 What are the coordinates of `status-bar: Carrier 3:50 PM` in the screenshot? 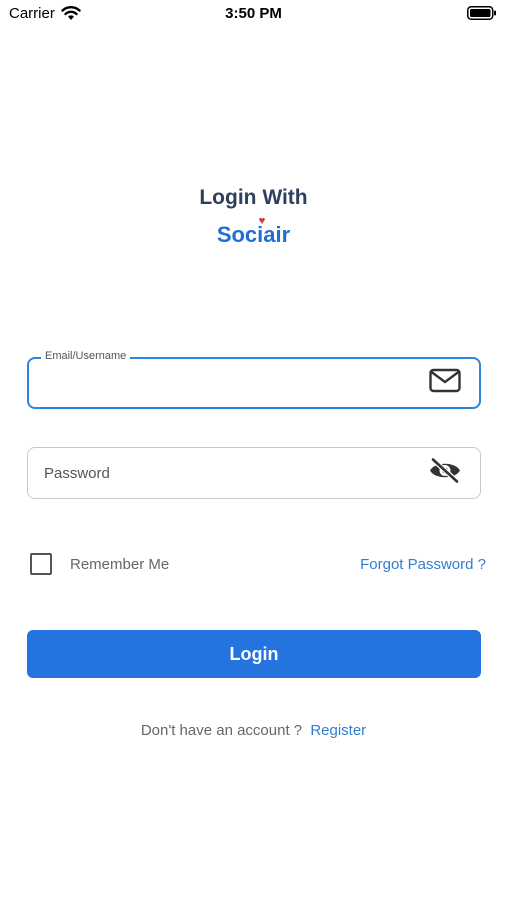 It's located at (253, 14).